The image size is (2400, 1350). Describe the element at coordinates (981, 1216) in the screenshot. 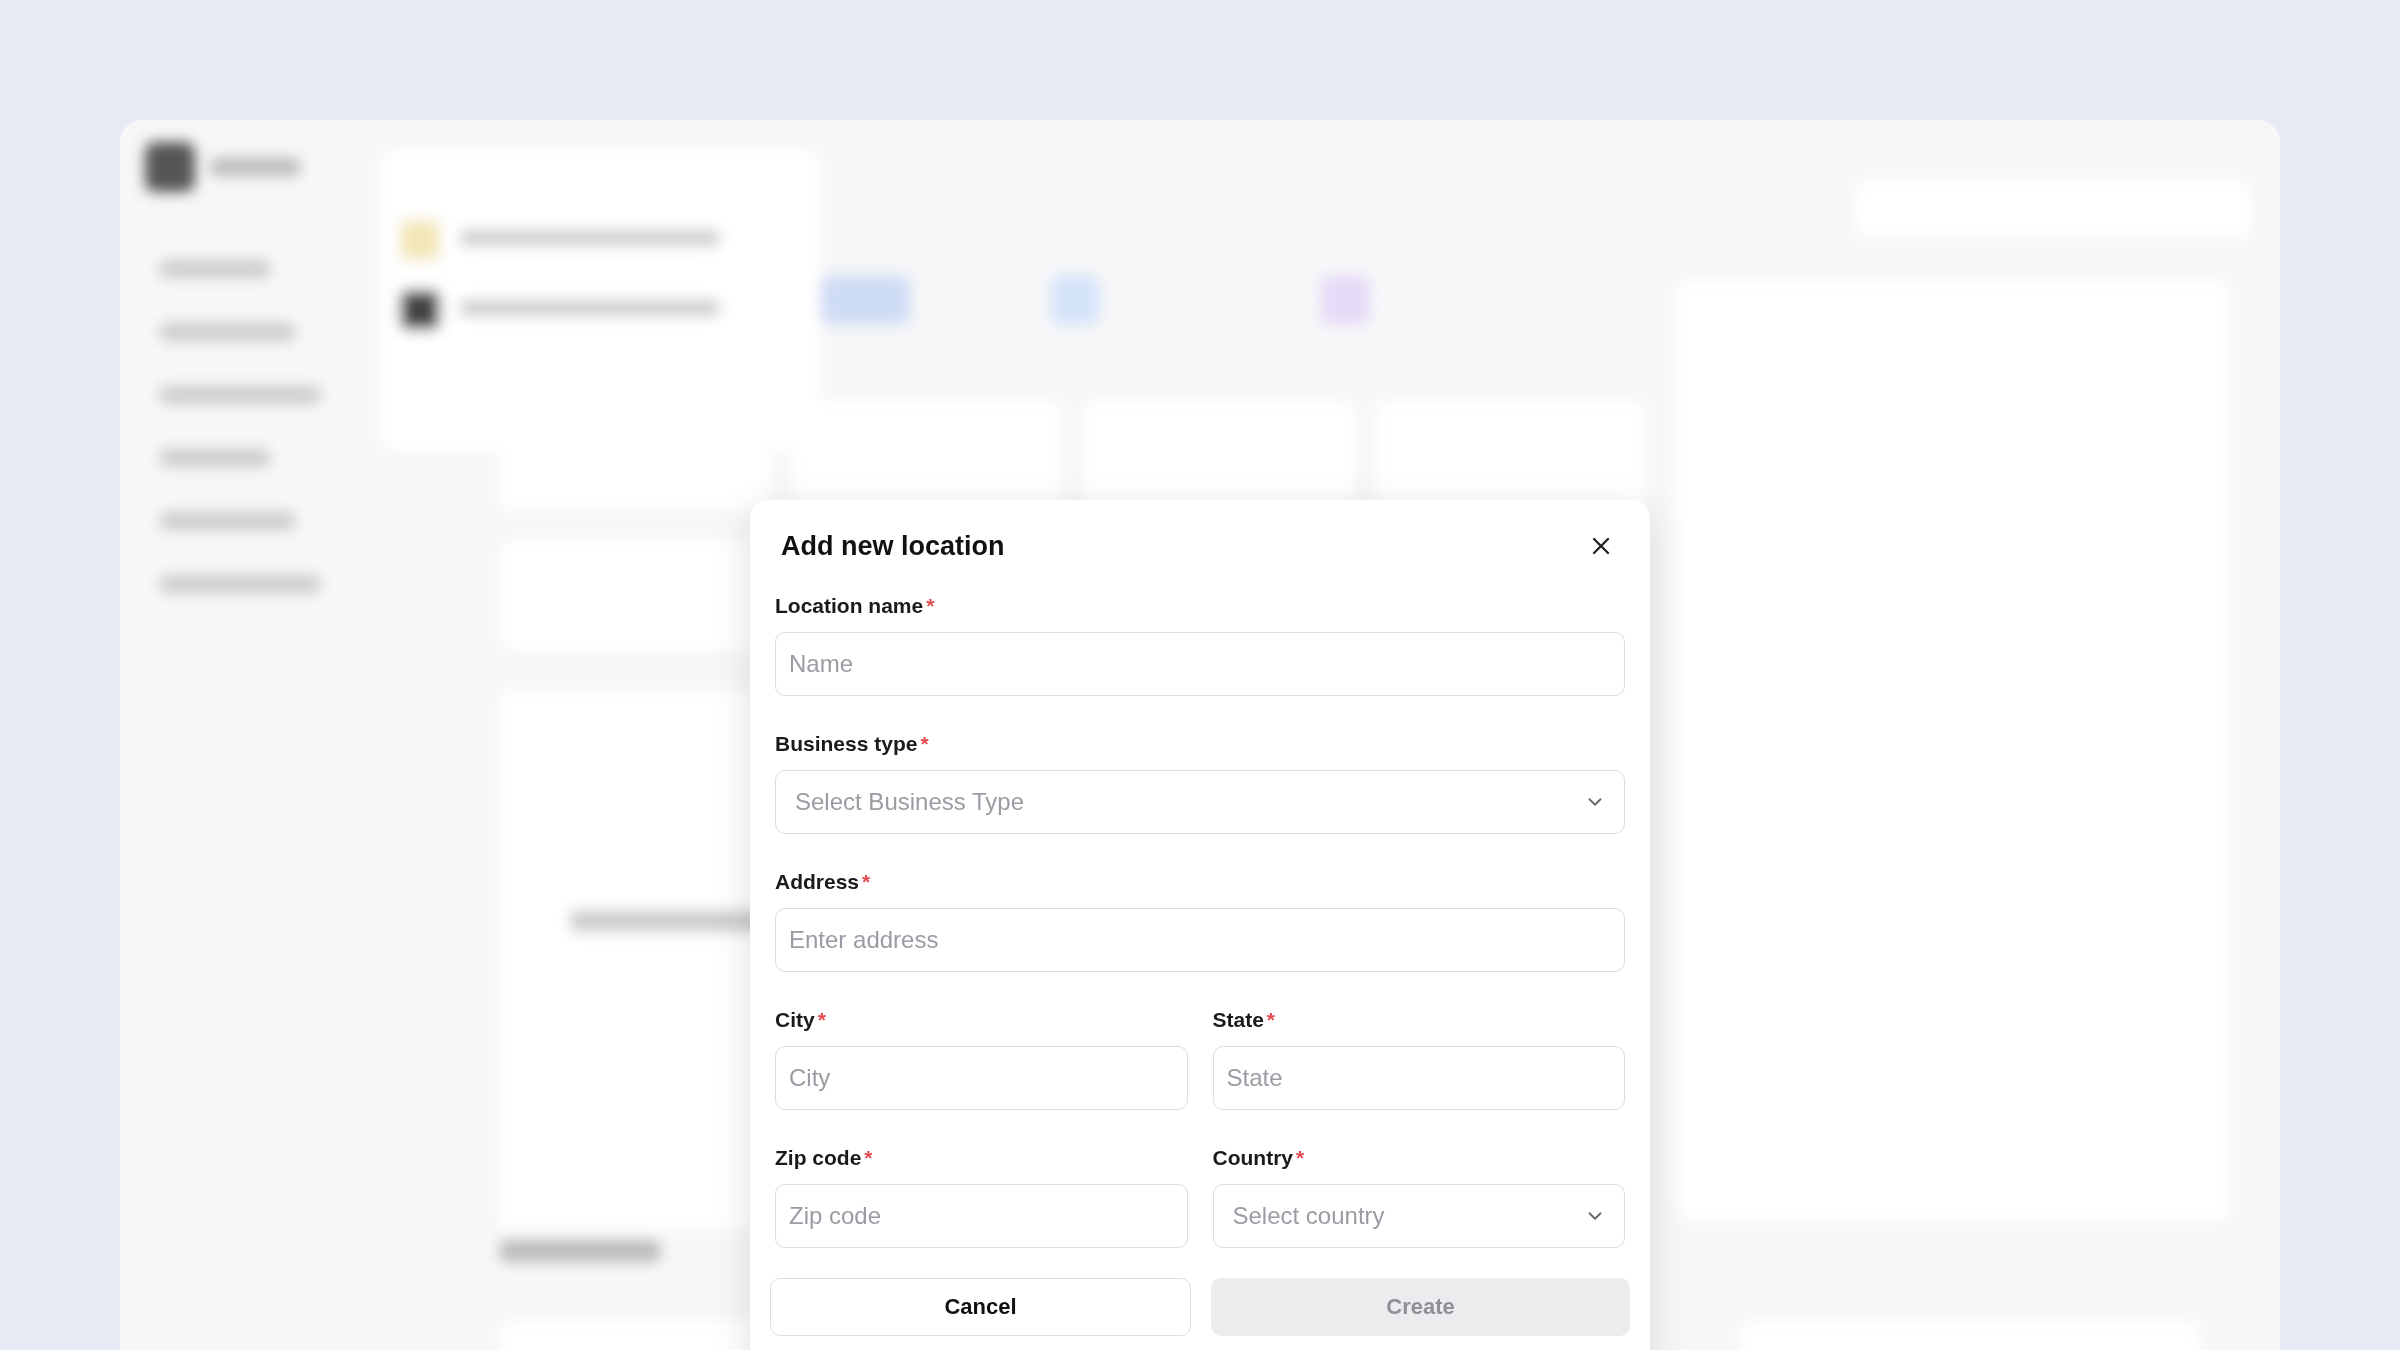

I see `input-field: Zip code` at that location.